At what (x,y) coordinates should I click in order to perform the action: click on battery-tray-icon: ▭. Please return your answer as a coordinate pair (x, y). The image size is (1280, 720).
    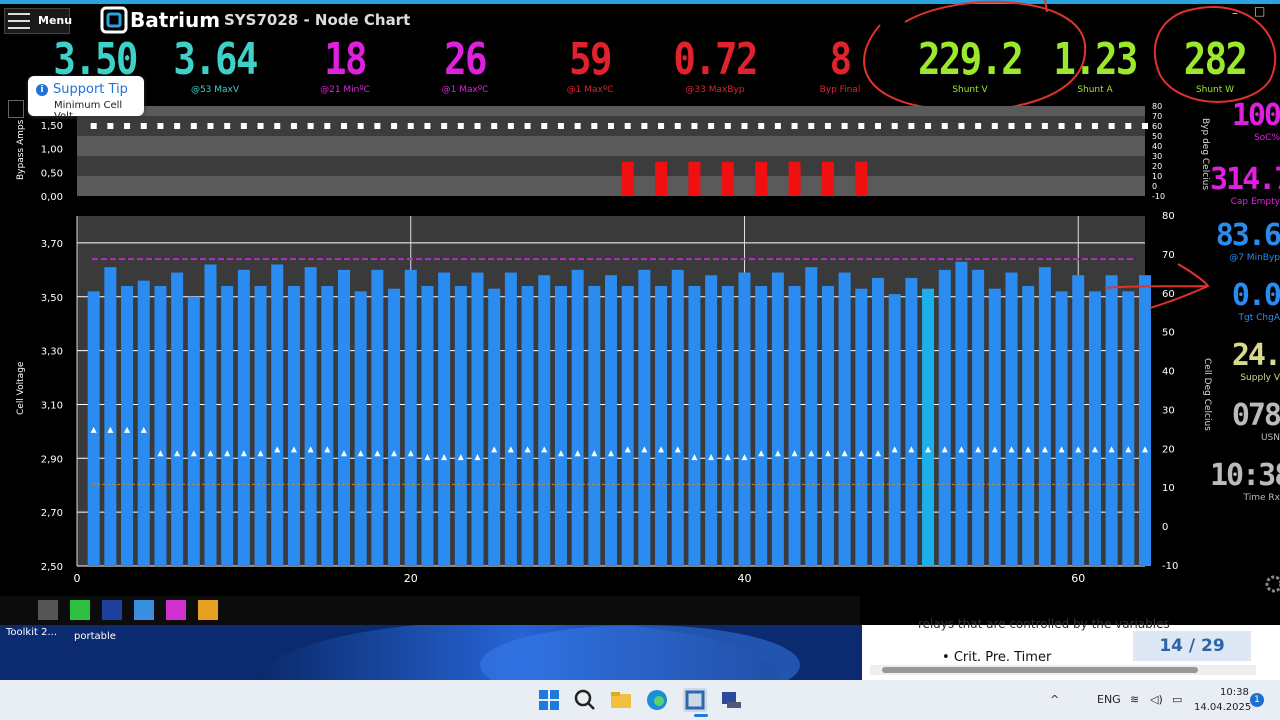
    Looking at the image, I should click on (1177, 699).